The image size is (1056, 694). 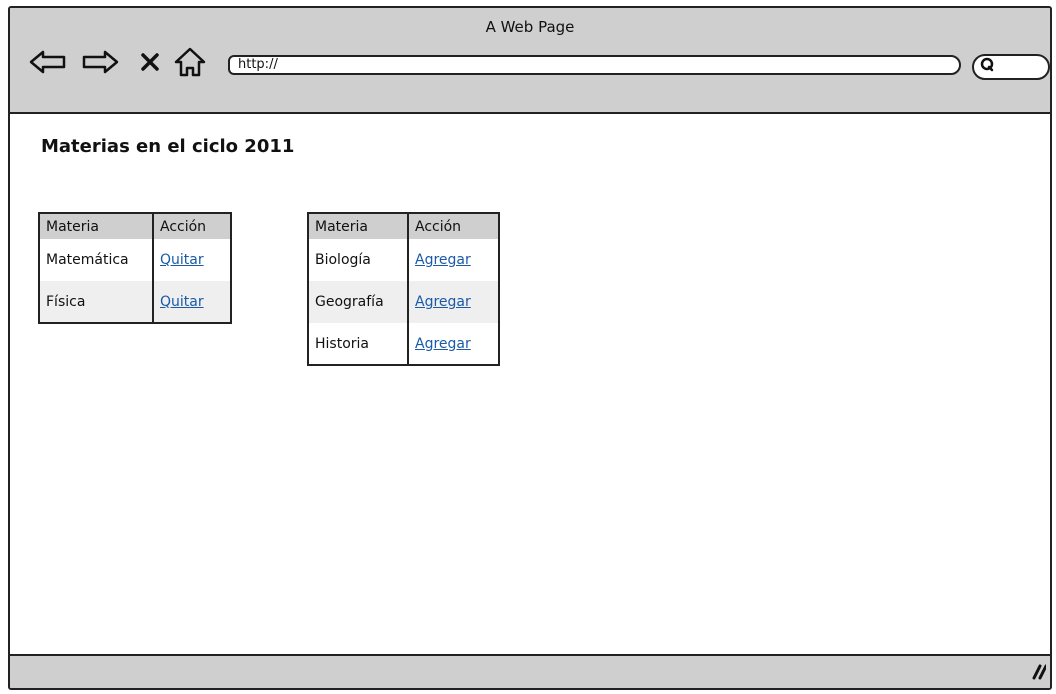 I want to click on page-title: Materias en el ciclo 2011, so click(x=168, y=146).